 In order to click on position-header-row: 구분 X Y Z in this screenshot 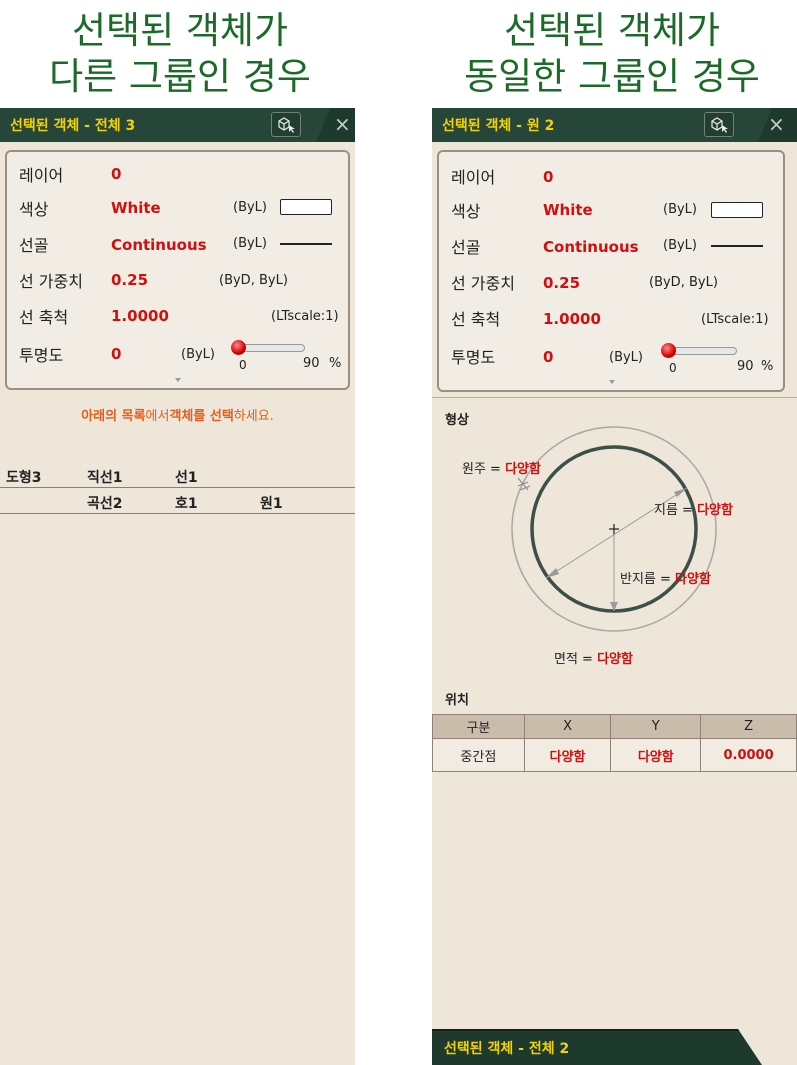, I will do `click(614, 726)`.